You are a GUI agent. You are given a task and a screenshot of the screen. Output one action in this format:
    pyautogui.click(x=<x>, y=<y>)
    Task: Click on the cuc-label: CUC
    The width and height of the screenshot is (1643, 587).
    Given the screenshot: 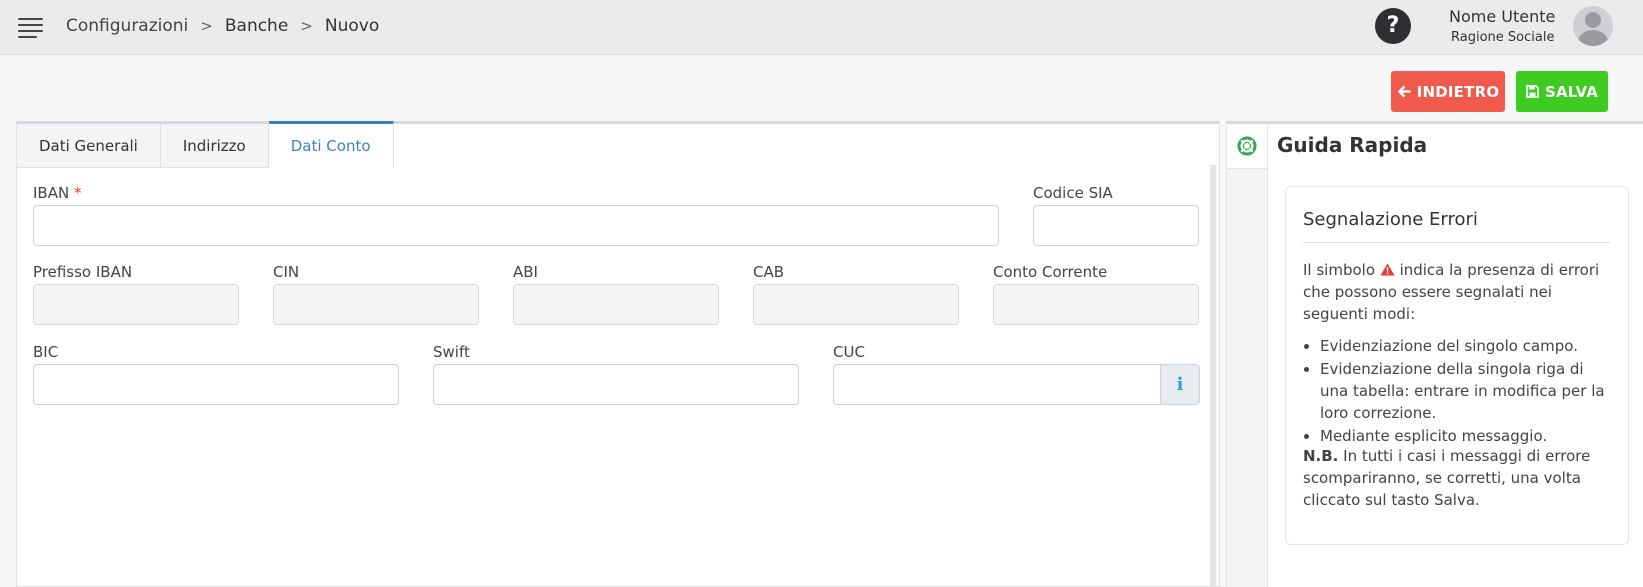 What is the action you would take?
    pyautogui.click(x=849, y=352)
    